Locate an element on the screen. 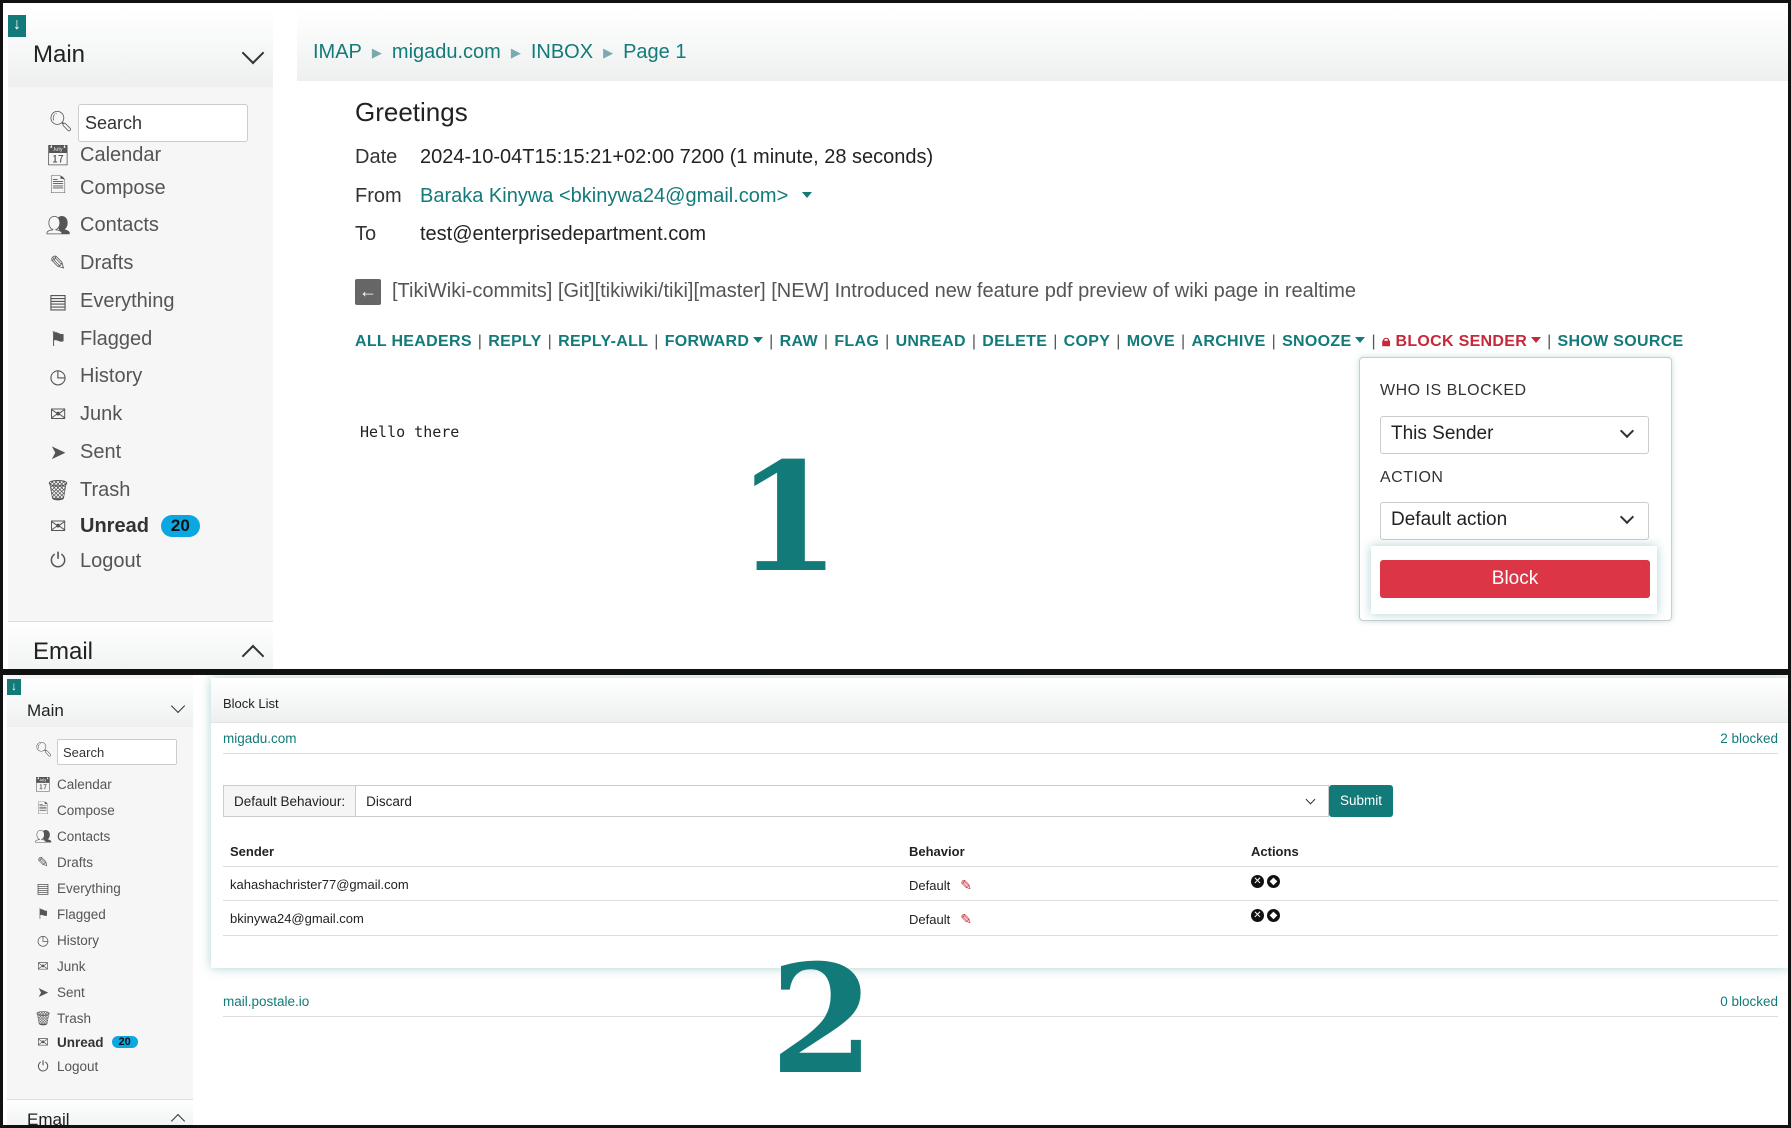  blocked-count: 0 blocked is located at coordinates (1749, 1001).